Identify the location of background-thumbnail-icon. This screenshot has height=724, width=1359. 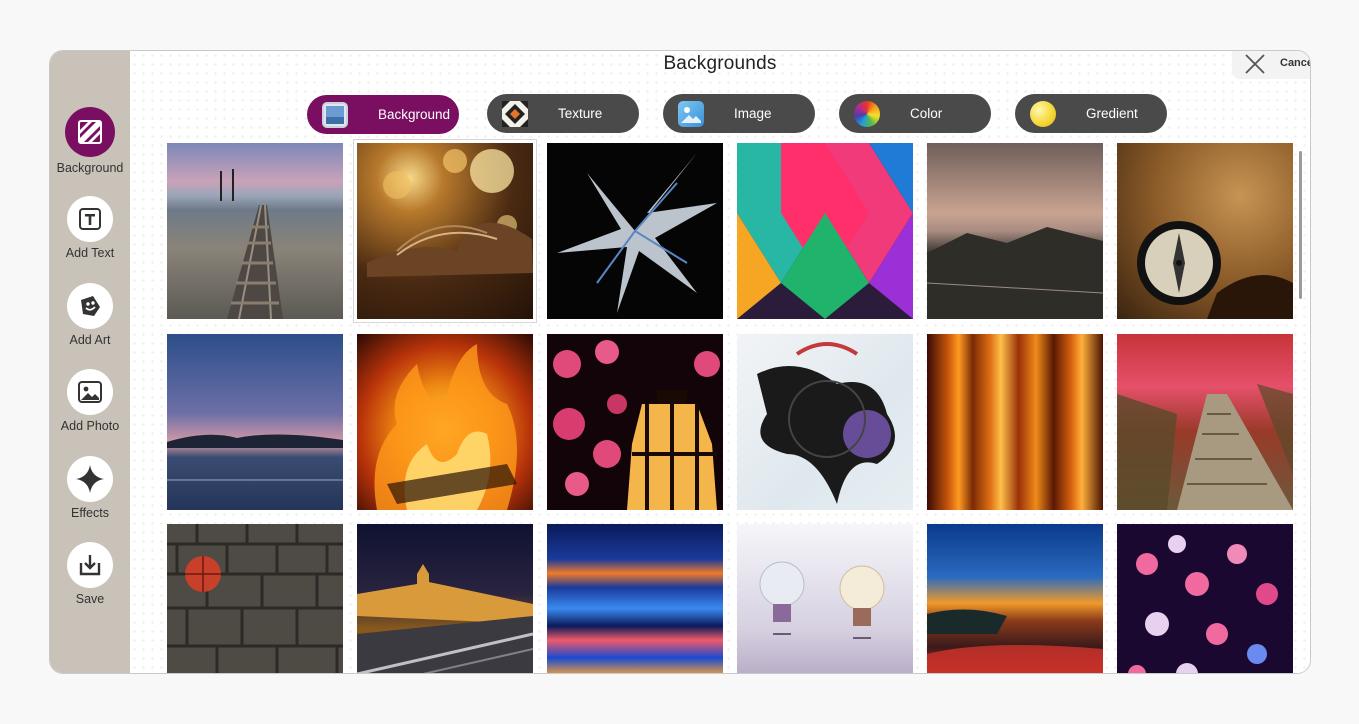
(335, 114).